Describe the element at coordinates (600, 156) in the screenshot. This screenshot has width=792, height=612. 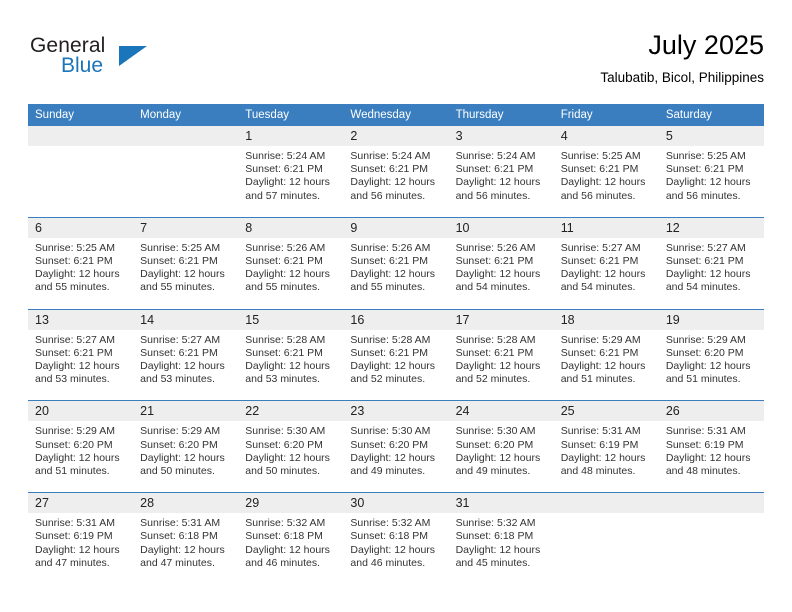
I see `day-sunrise-text: Sunrise: 5:25 AM` at that location.